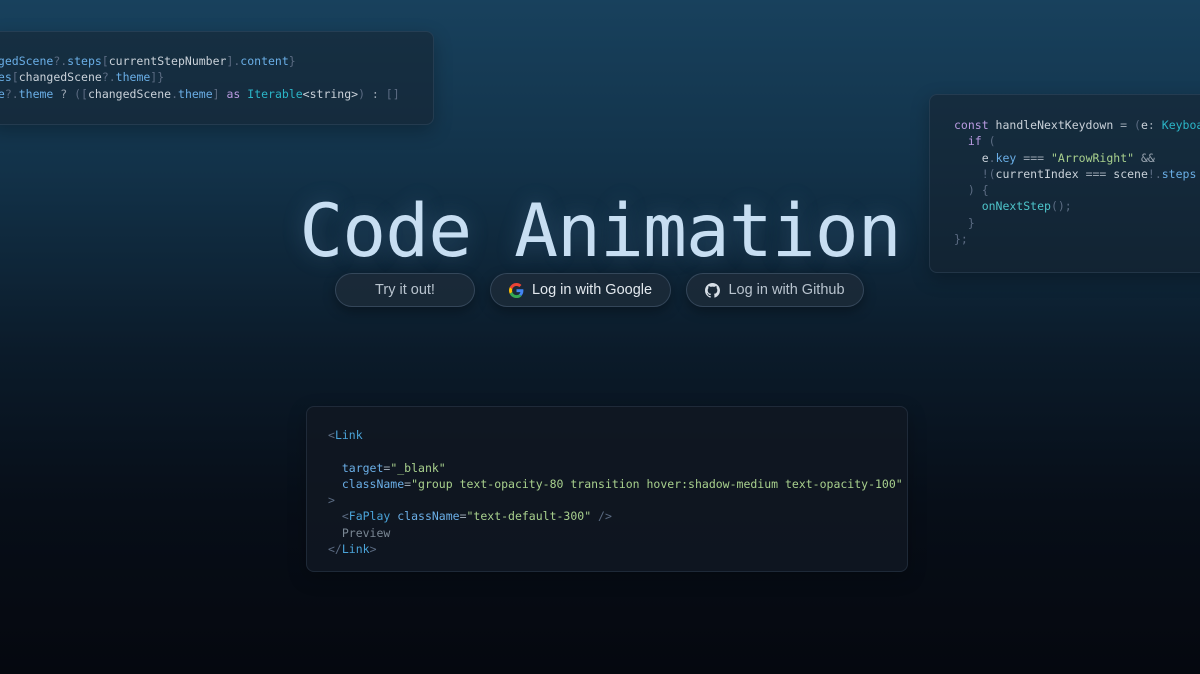 The width and height of the screenshot is (1200, 674). What do you see at coordinates (529, 516) in the screenshot?
I see `code-token: "text-default-300"` at bounding box center [529, 516].